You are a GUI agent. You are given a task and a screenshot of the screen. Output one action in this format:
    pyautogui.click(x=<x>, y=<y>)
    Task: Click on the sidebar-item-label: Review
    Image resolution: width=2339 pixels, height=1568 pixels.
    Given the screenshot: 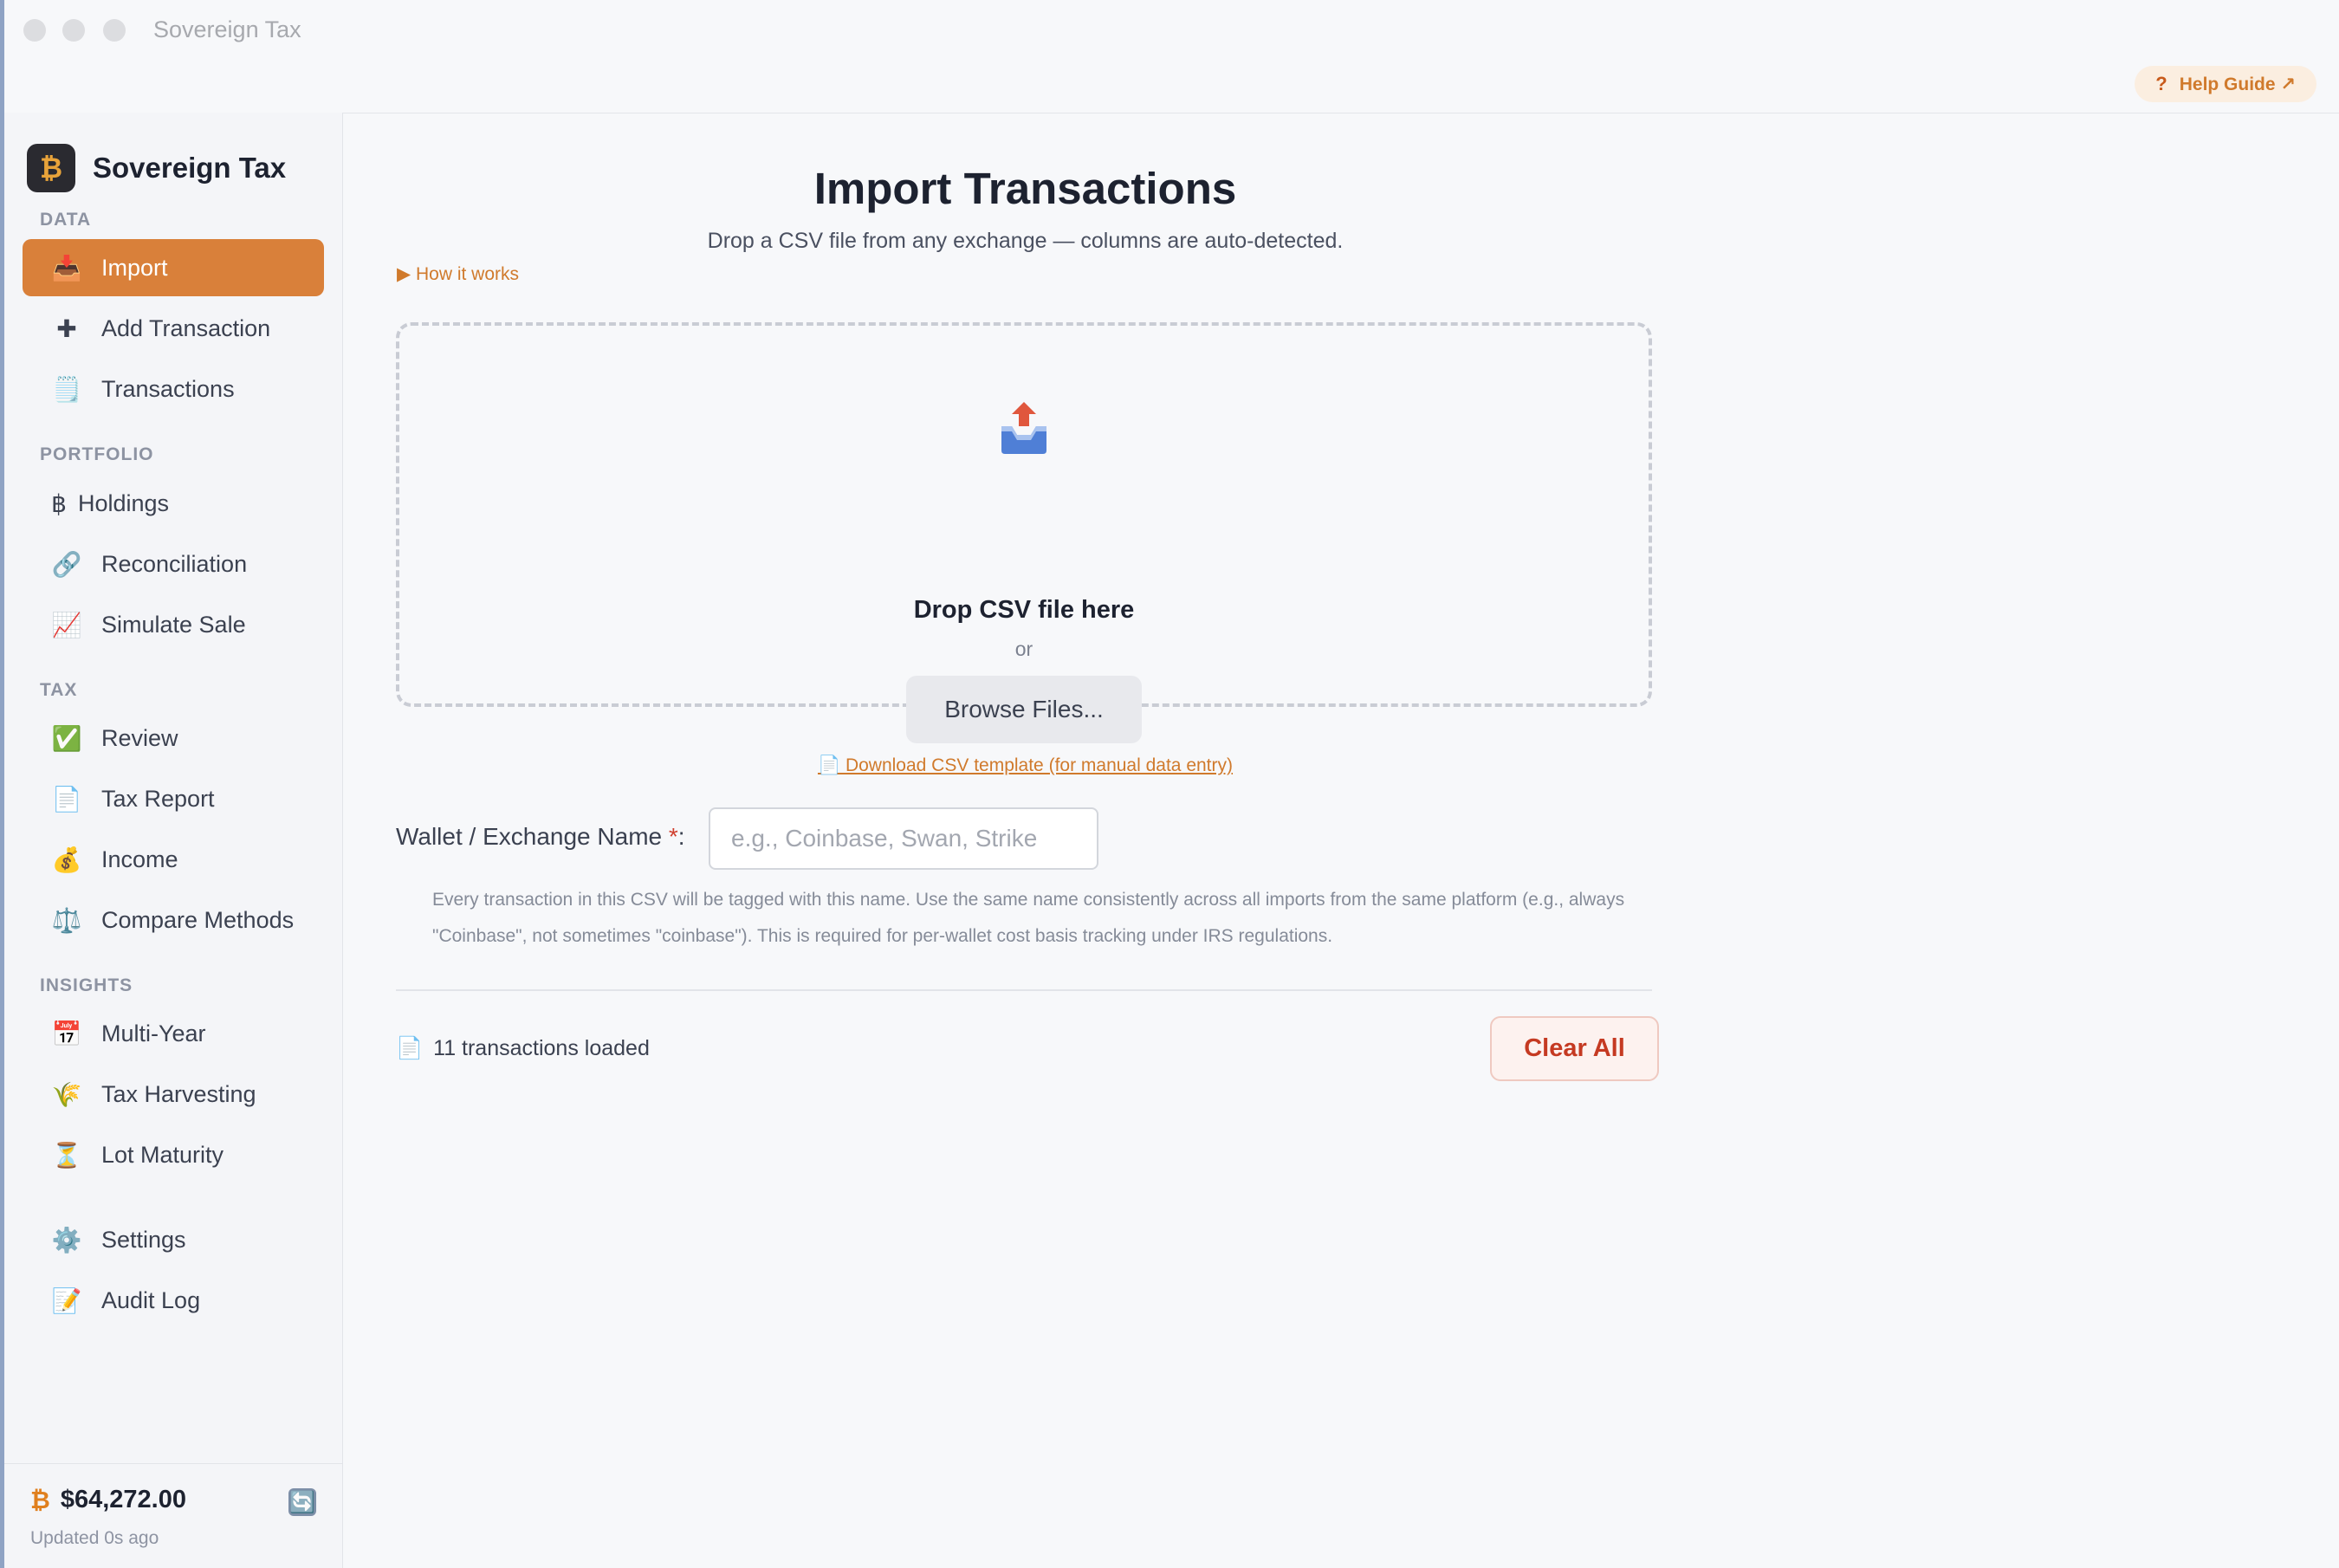 What is the action you would take?
    pyautogui.click(x=139, y=737)
    